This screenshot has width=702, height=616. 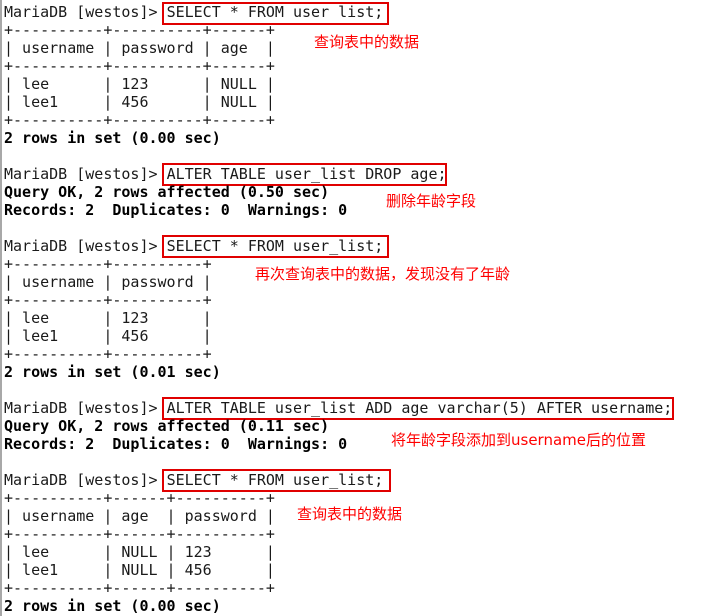 What do you see at coordinates (139, 552) in the screenshot?
I see `table-row: | lee | NULL | 123 |` at bounding box center [139, 552].